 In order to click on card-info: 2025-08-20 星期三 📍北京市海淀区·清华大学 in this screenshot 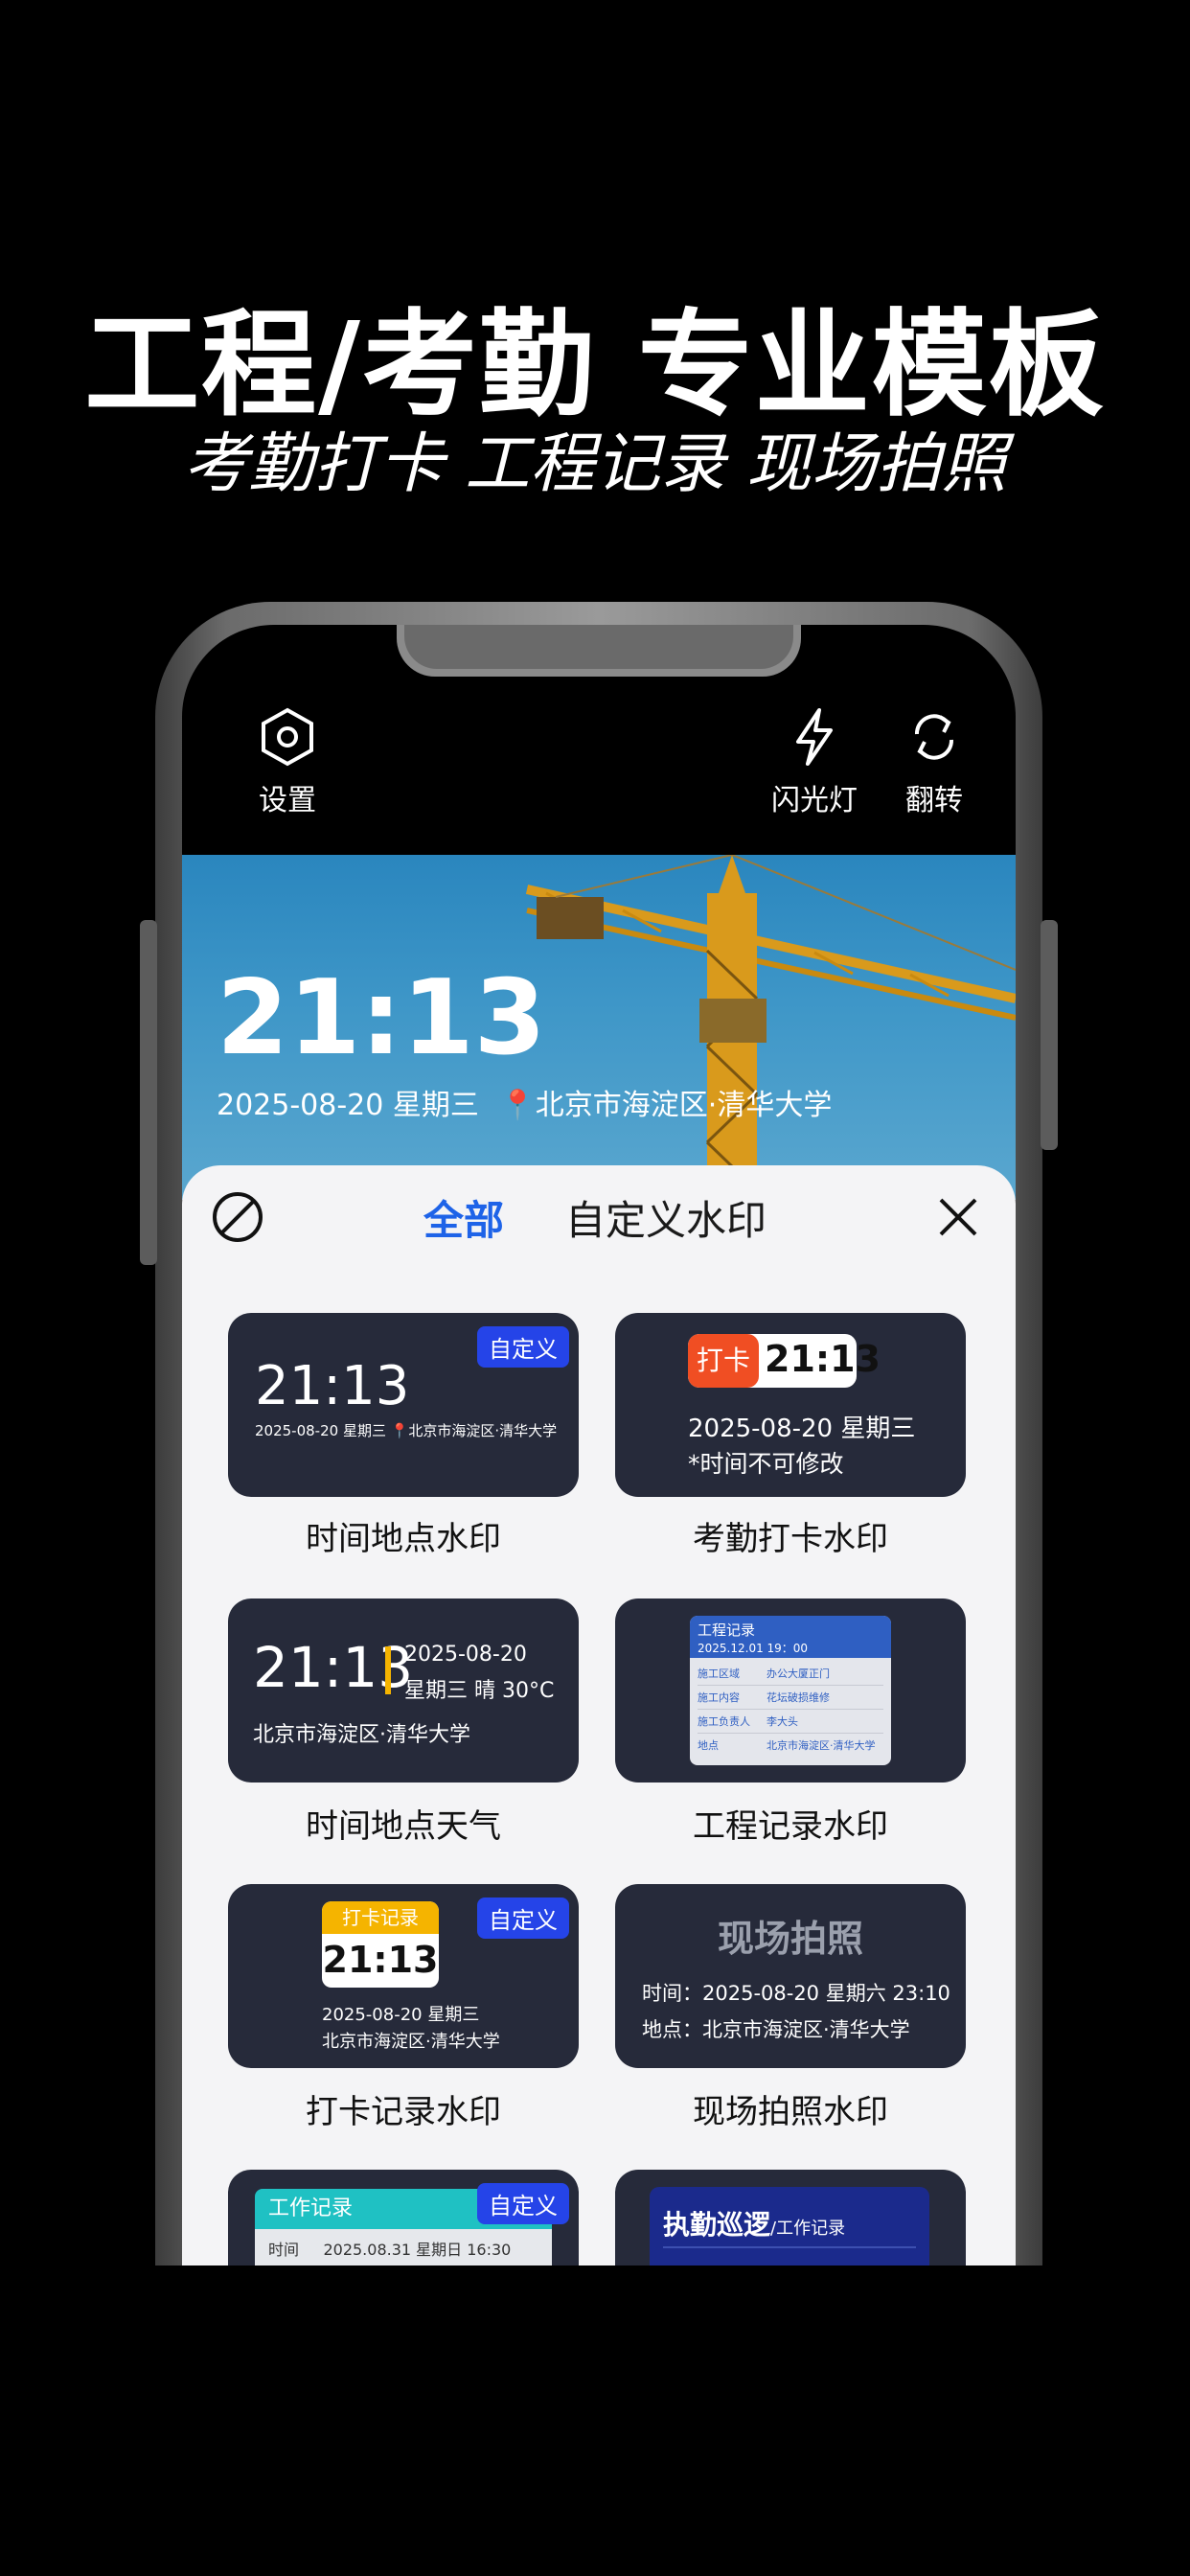, I will do `click(406, 1430)`.